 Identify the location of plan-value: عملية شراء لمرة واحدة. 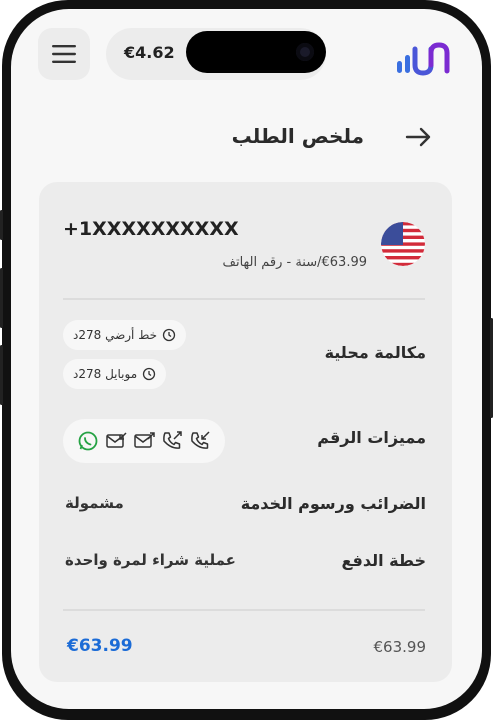
(150, 560).